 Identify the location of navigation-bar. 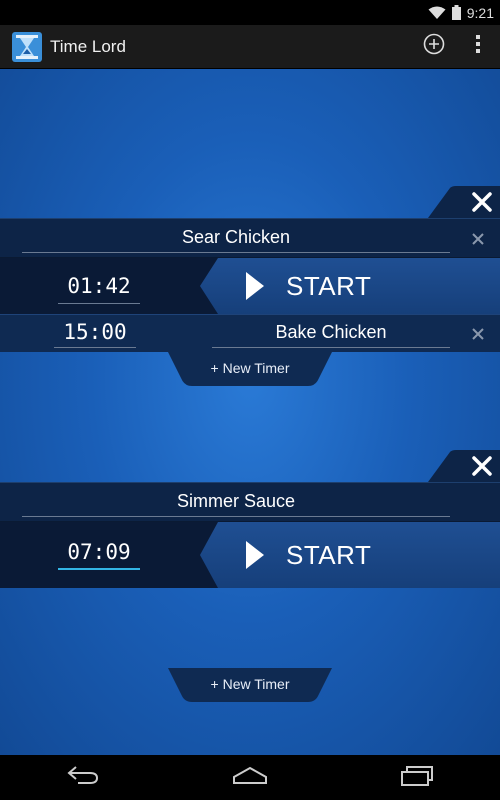
(250, 777).